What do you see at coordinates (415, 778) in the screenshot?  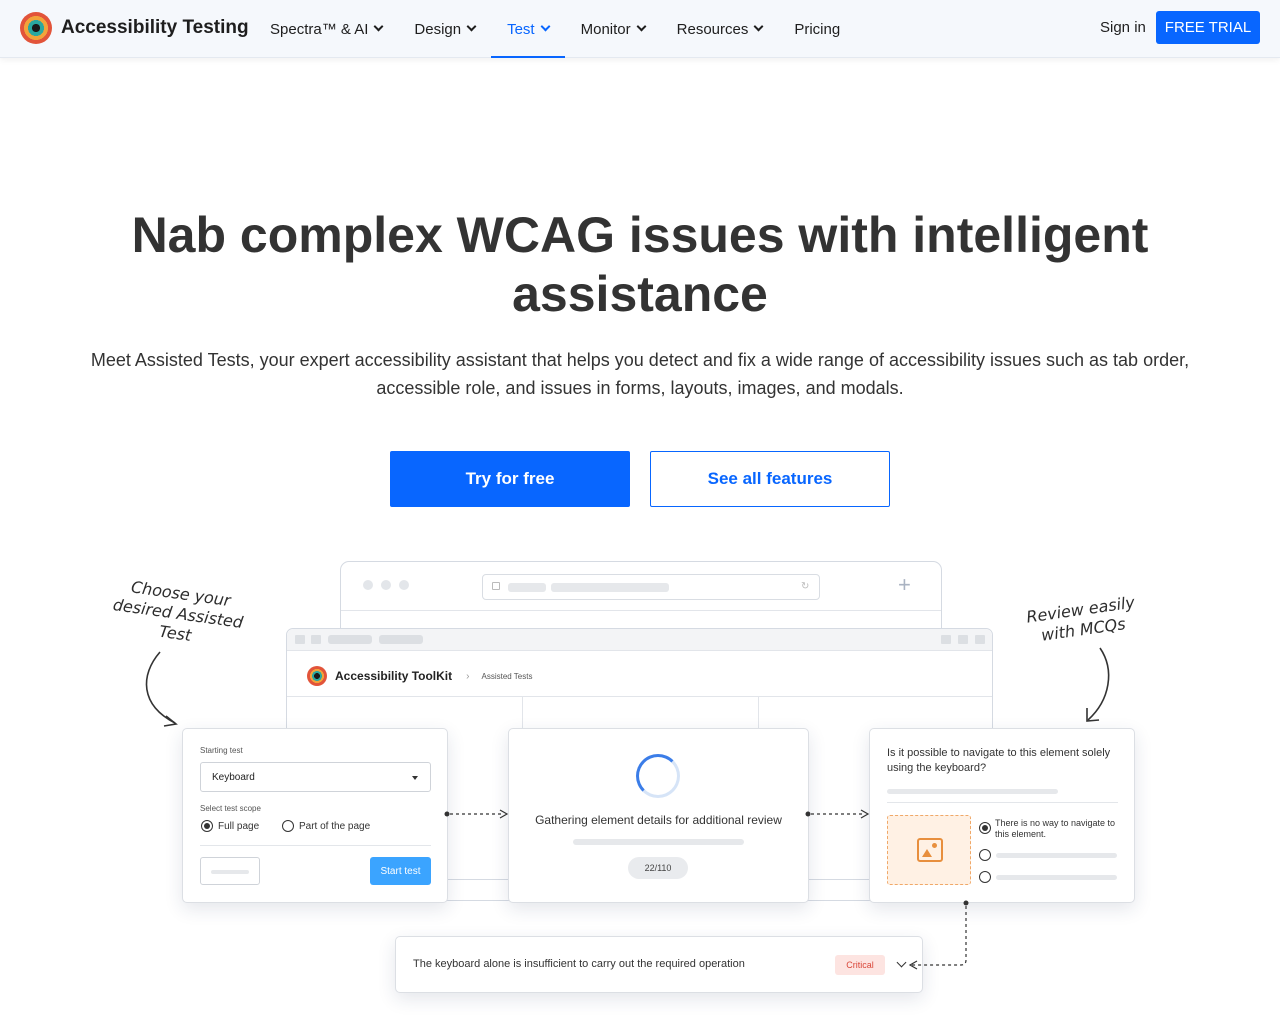 I see `caret-down-icon` at bounding box center [415, 778].